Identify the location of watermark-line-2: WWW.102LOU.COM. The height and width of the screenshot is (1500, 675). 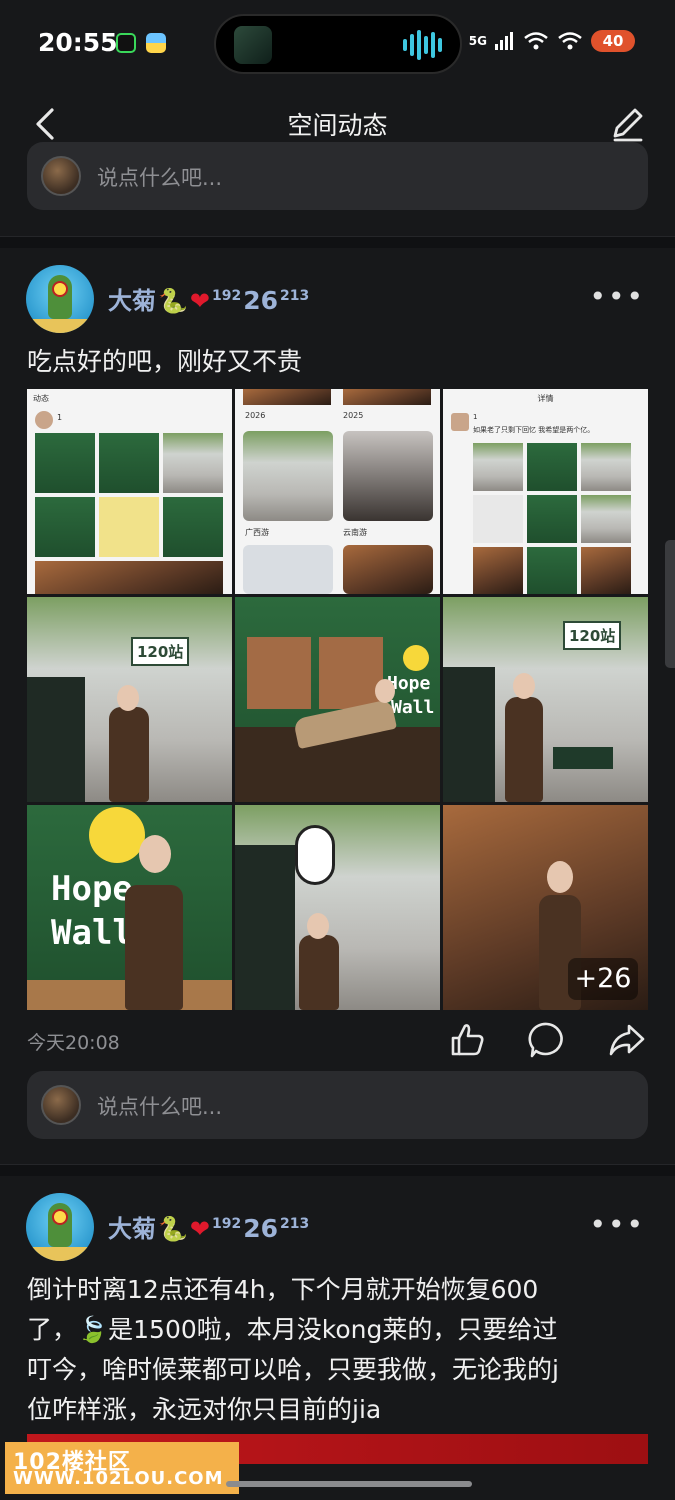
(118, 1478).